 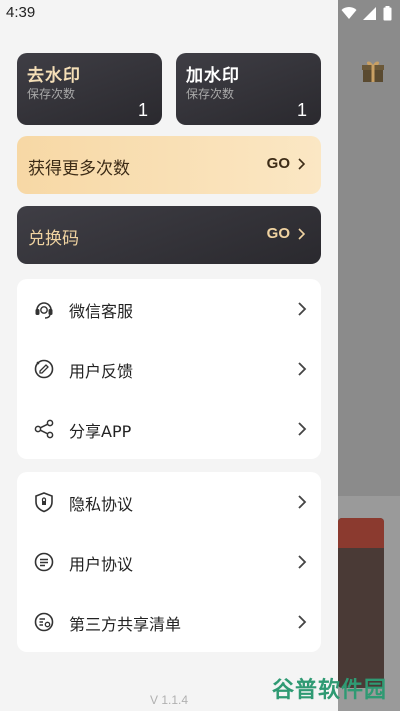 What do you see at coordinates (89, 89) in the screenshot?
I see `remove-watermark-card: 去水印 保存次数 1` at bounding box center [89, 89].